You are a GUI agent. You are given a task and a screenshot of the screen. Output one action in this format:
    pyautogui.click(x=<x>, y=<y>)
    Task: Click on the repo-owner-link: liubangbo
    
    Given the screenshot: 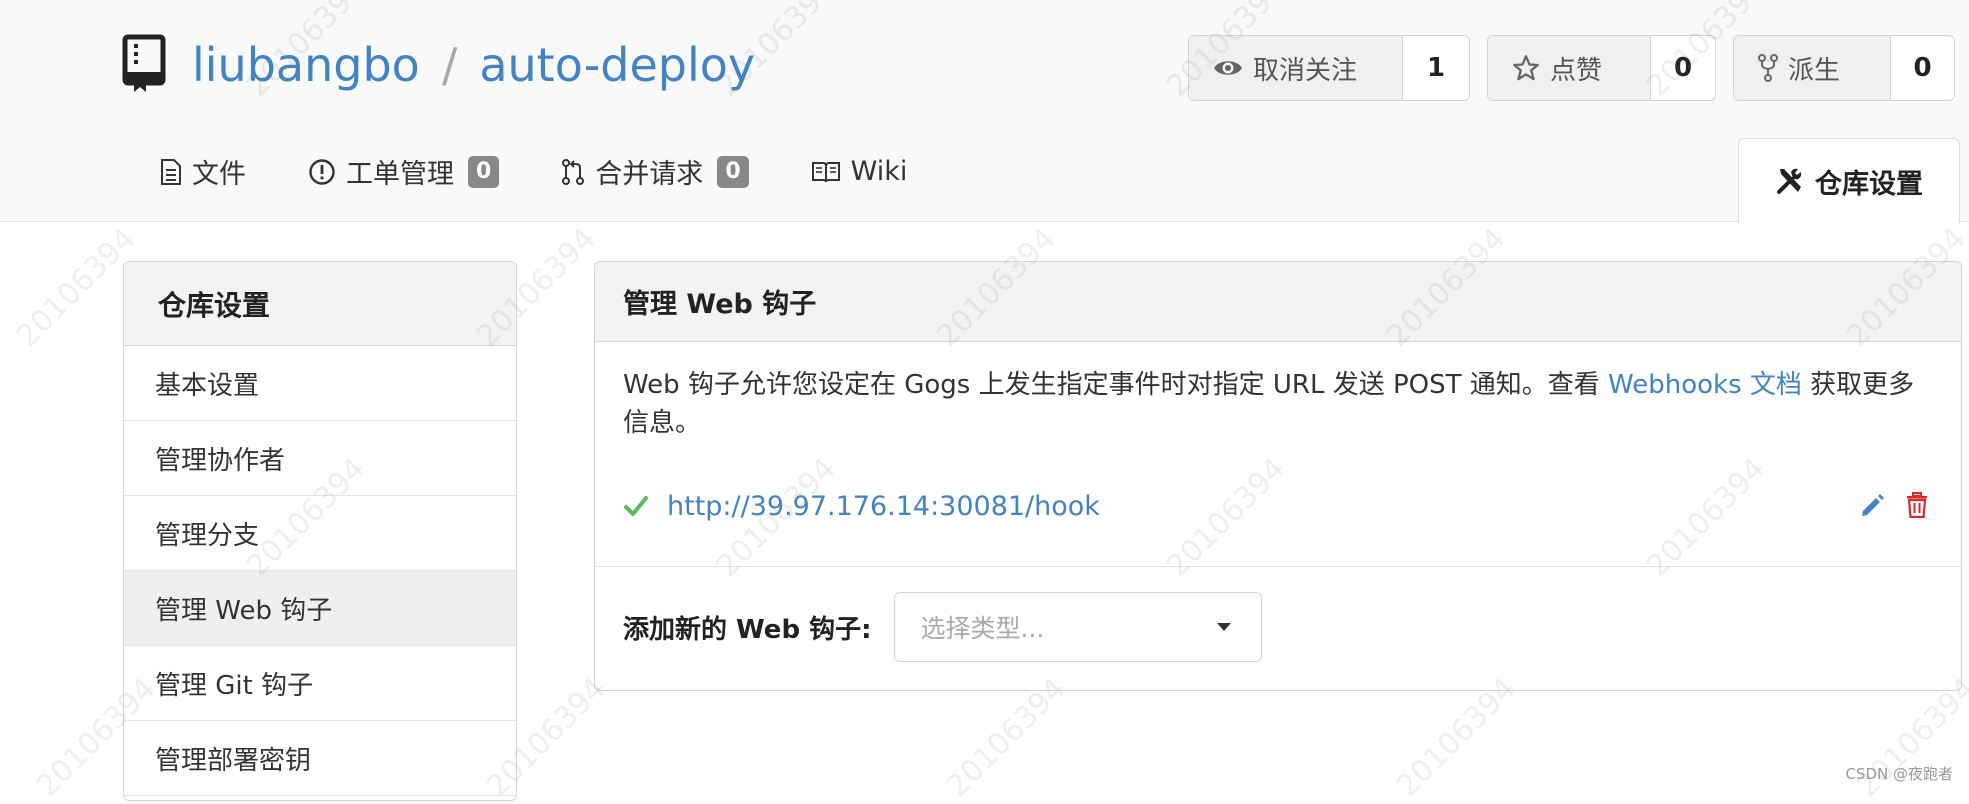 What is the action you would take?
    pyautogui.click(x=306, y=65)
    